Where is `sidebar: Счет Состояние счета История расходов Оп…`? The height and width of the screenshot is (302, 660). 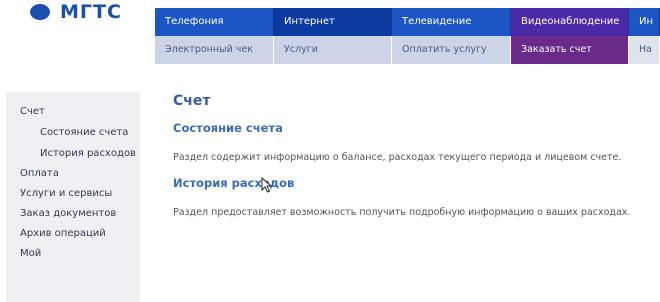
sidebar: Счет Состояние счета История расходов Оп… is located at coordinates (73, 197).